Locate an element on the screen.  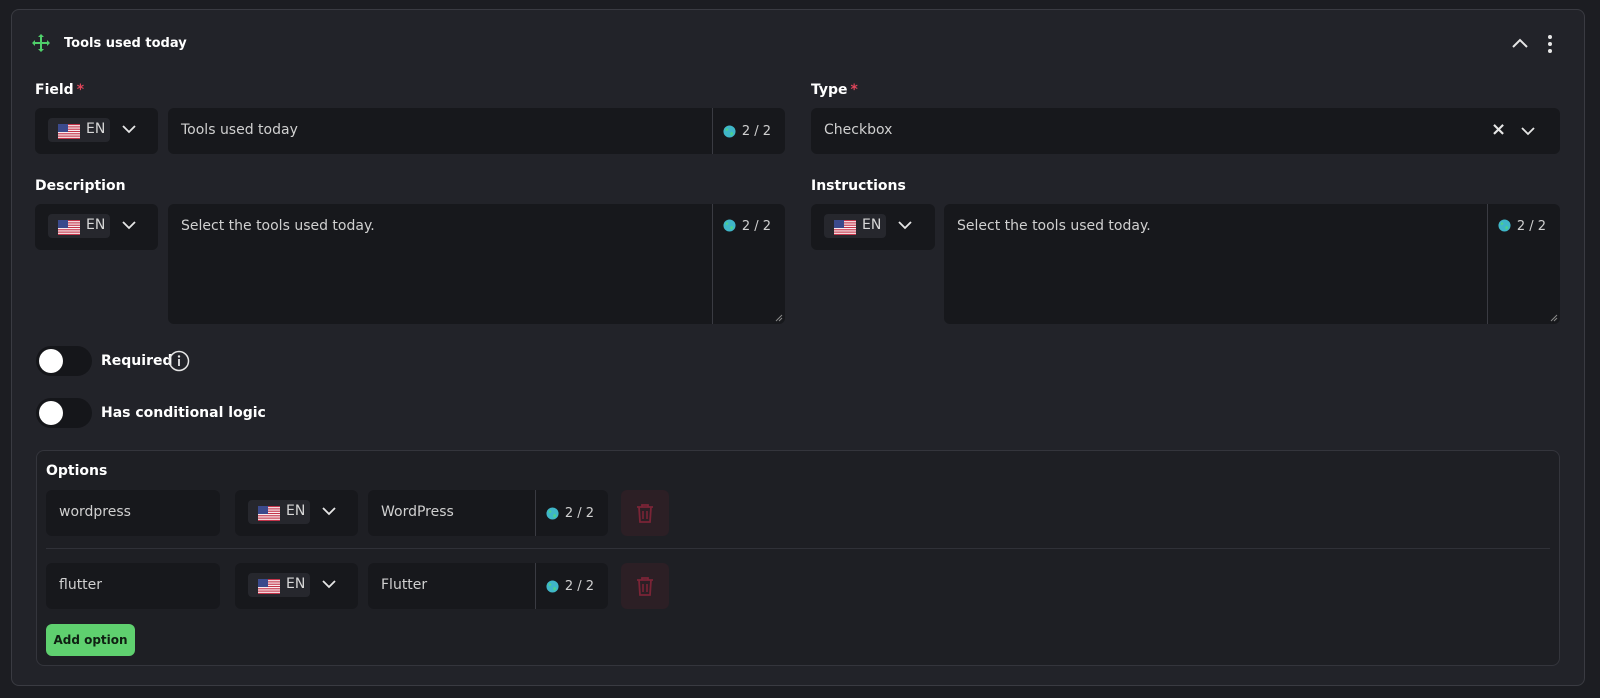
option-divider is located at coordinates (798, 548).